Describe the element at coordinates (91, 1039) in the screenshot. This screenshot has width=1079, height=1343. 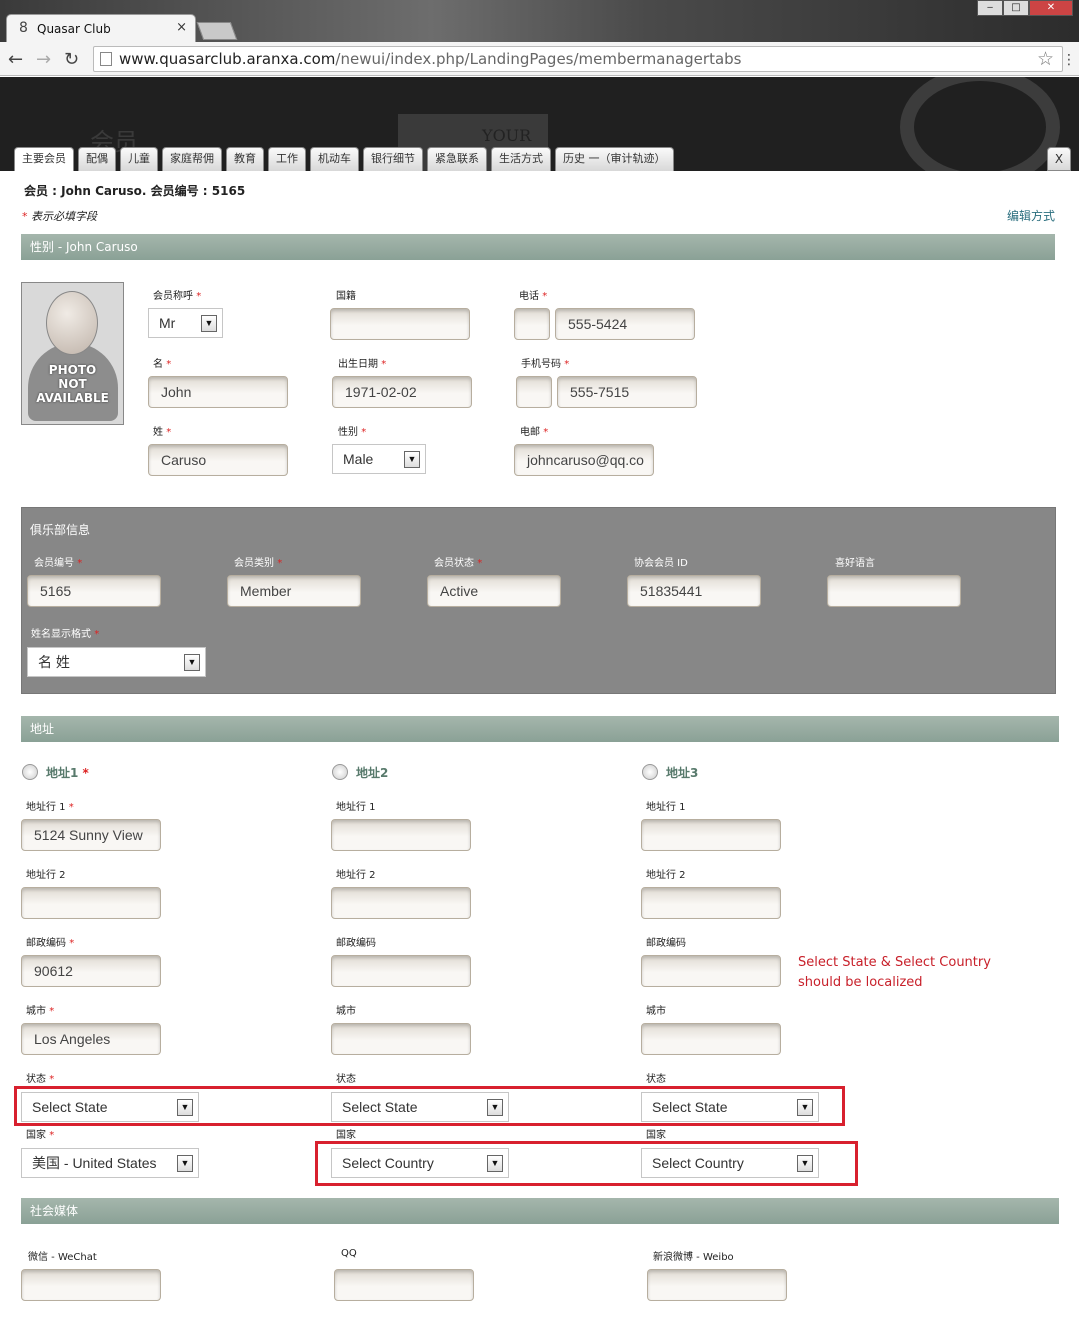
I see `address1-city-field: Los Angeles` at that location.